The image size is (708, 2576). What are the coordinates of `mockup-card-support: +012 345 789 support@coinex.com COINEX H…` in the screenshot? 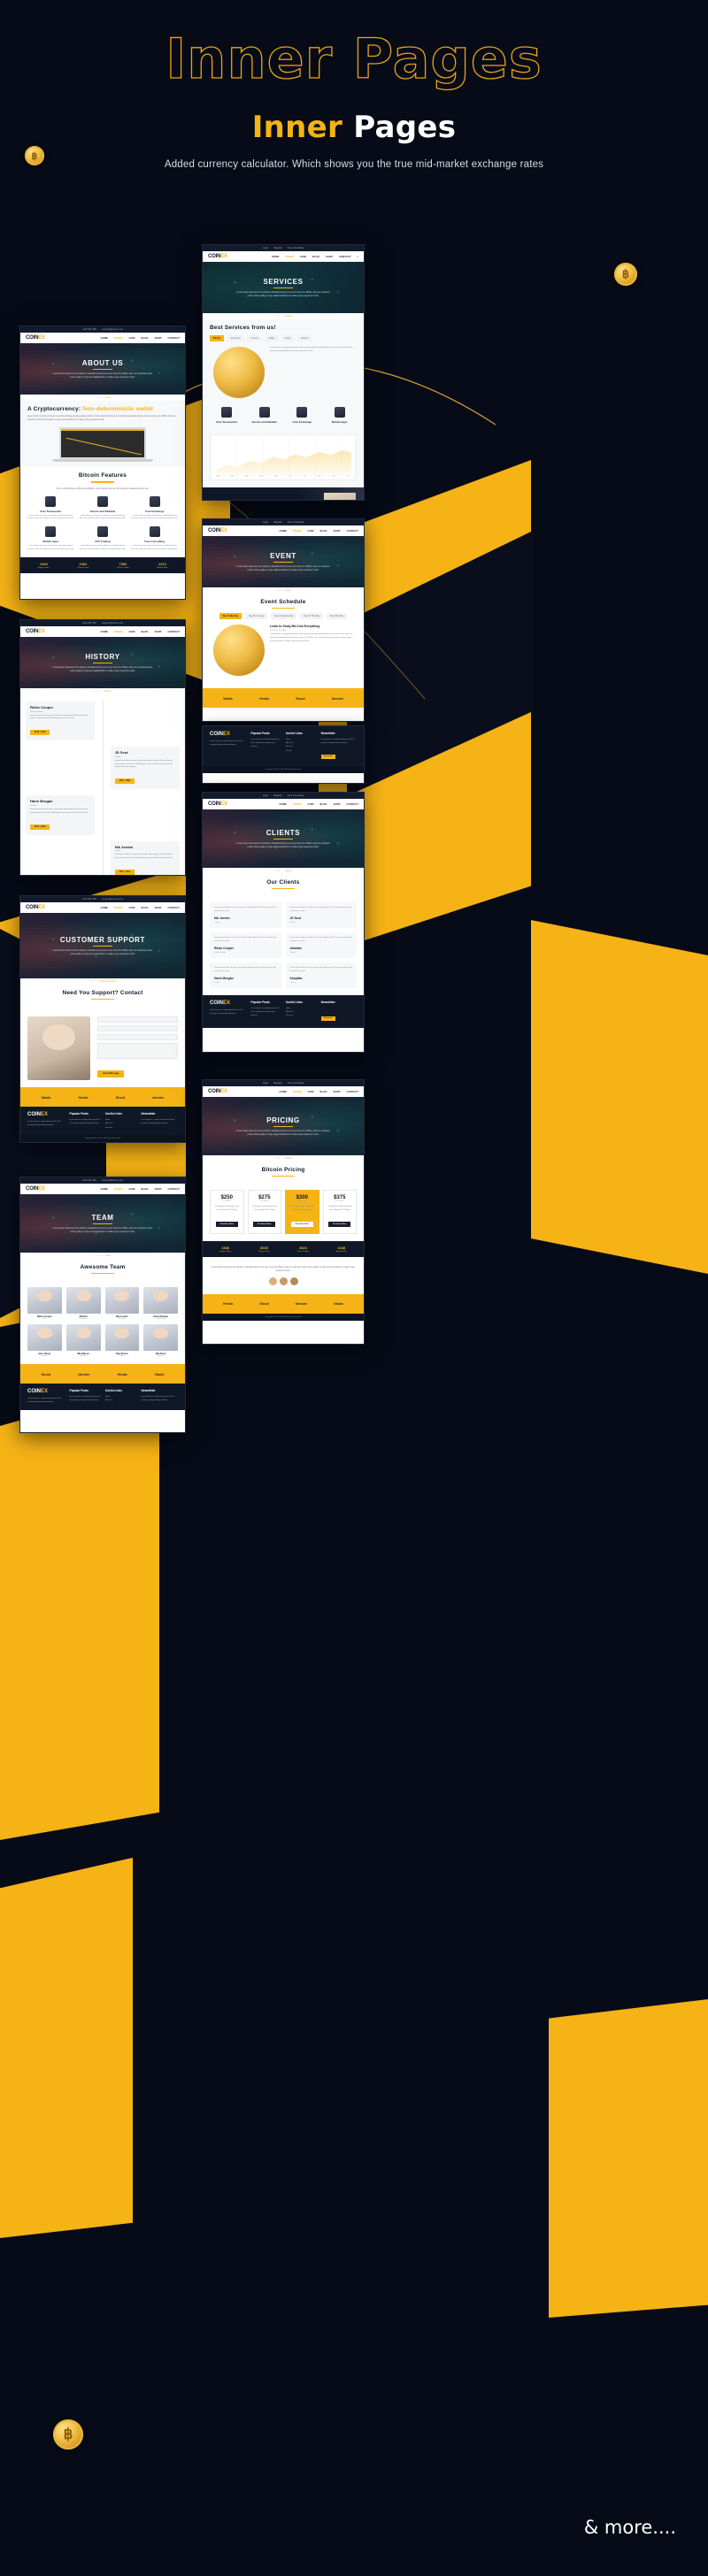 It's located at (102, 1019).